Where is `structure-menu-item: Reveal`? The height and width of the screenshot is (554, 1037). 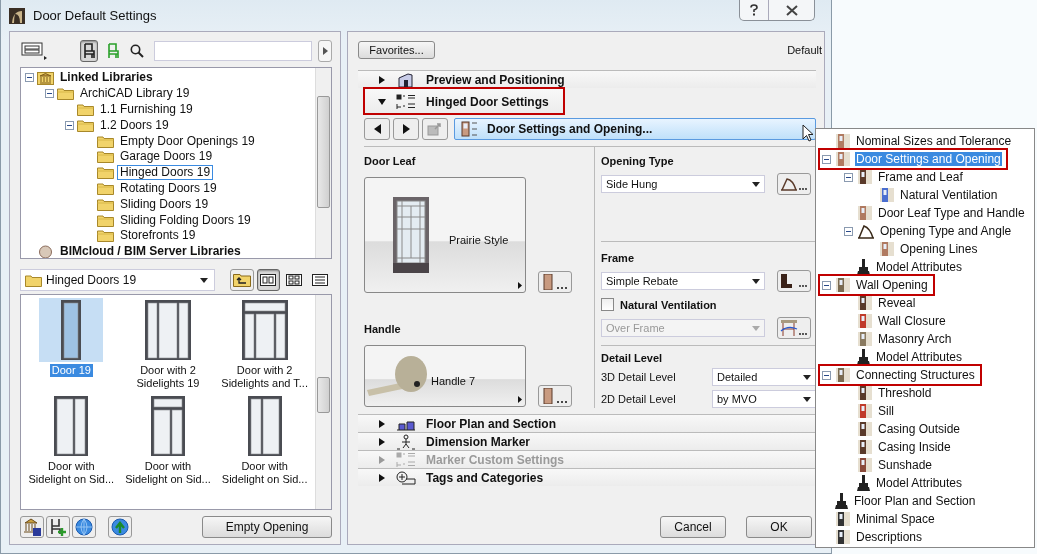
structure-menu-item: Reveal is located at coordinates (897, 303).